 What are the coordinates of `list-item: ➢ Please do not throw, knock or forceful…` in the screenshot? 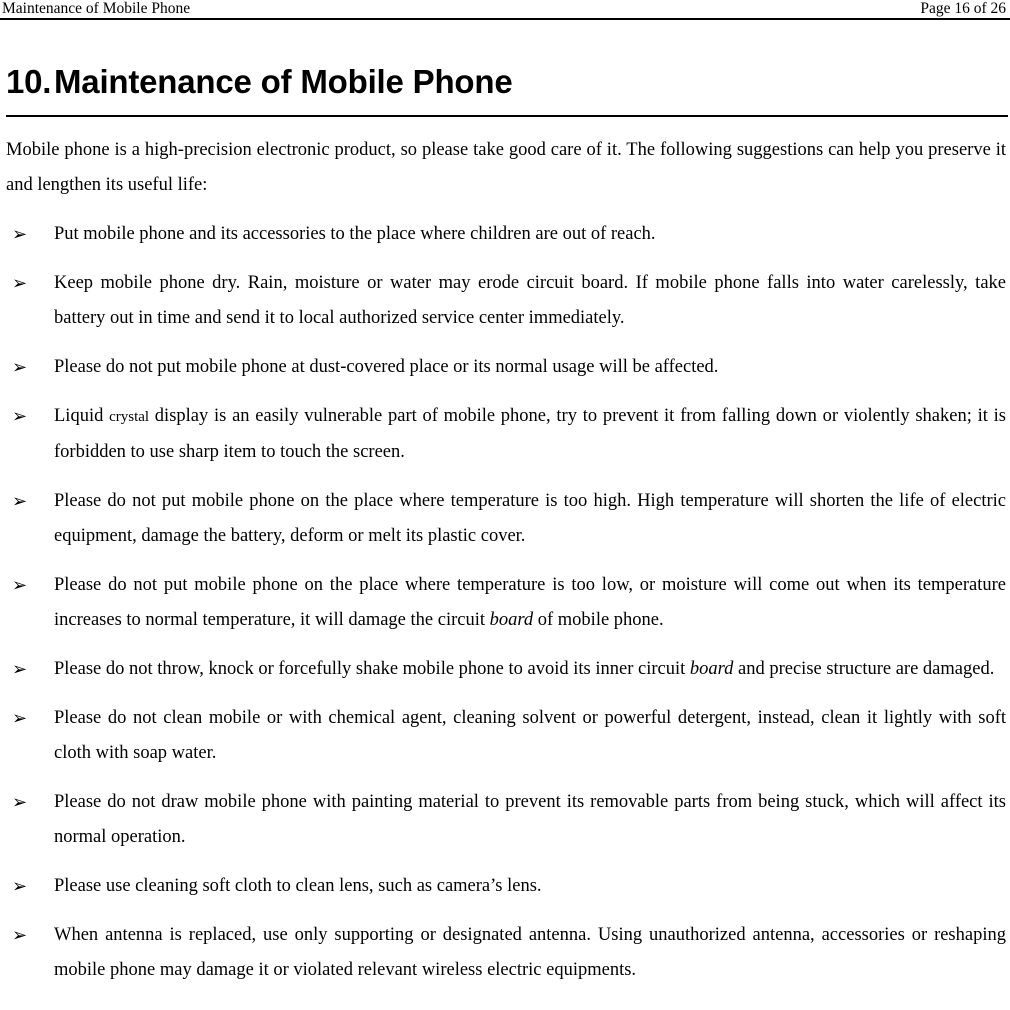 It's located at (506, 669).